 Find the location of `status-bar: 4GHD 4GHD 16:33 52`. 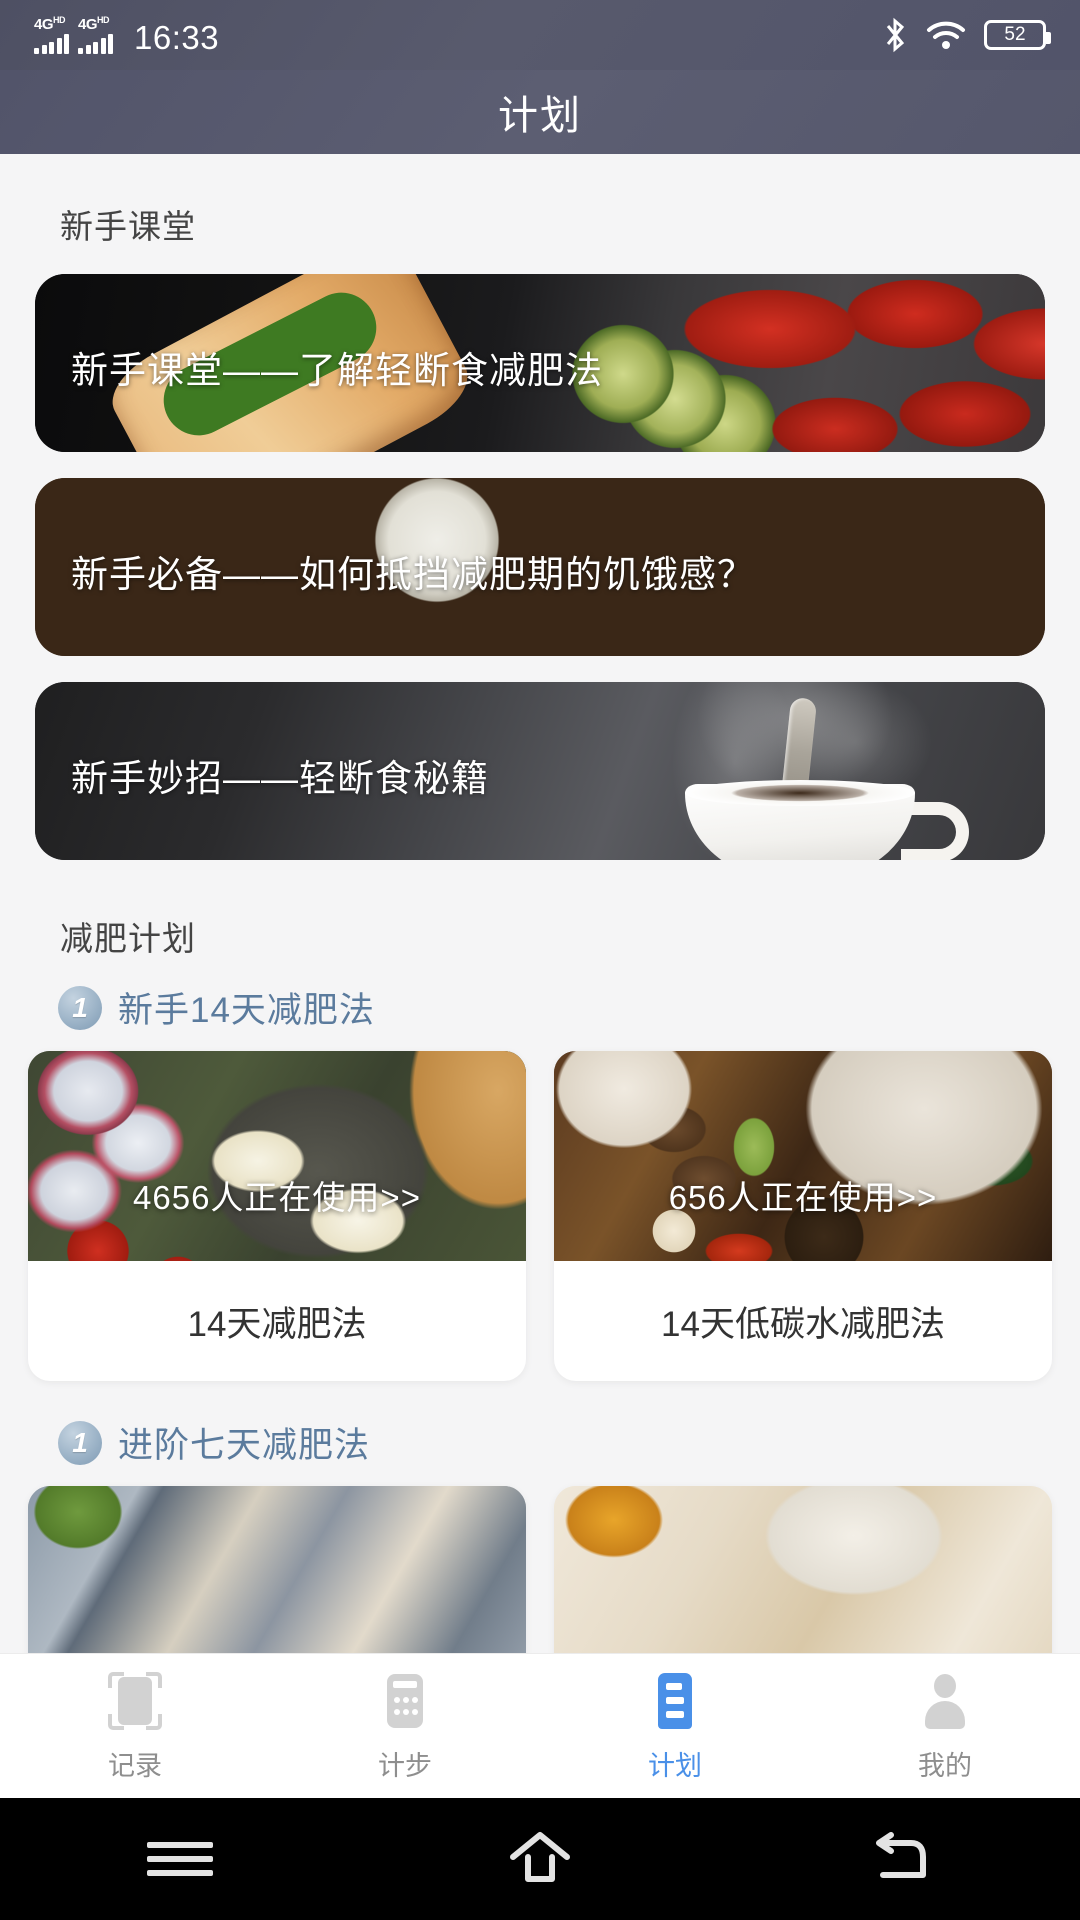

status-bar: 4GHD 4GHD 16:33 52 is located at coordinates (540, 35).